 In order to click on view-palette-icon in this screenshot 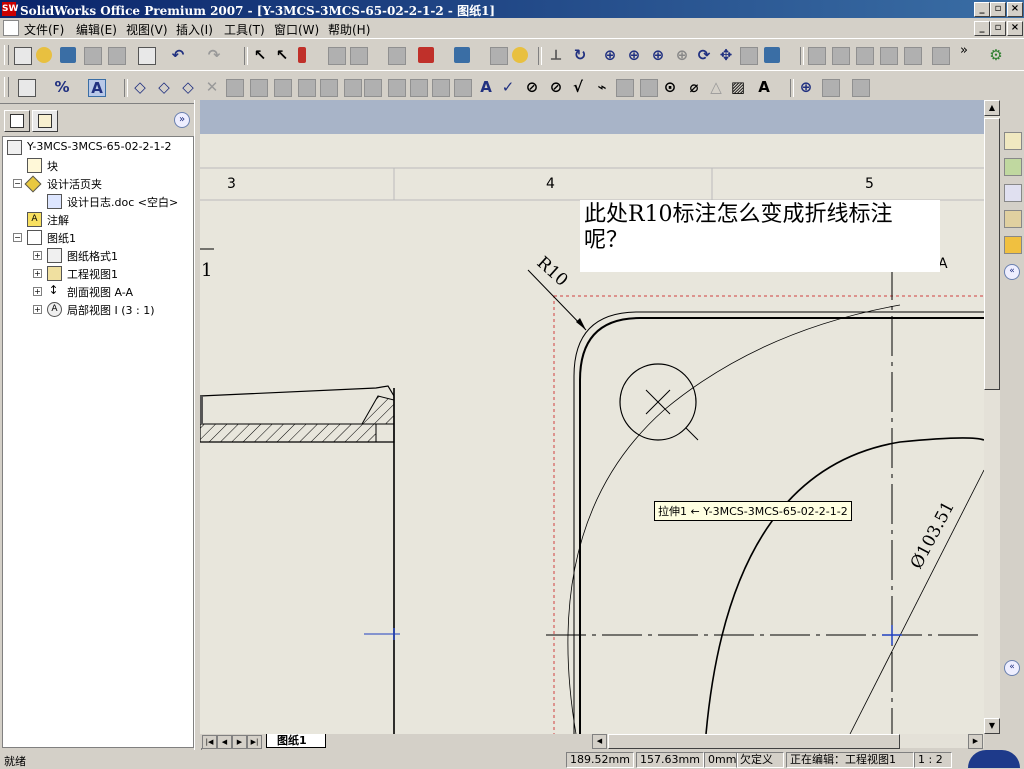, I will do `click(359, 56)`.